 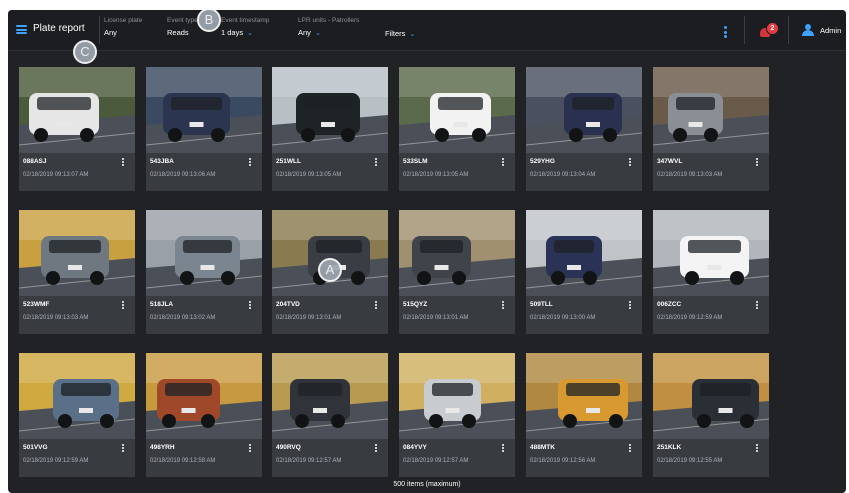 I want to click on plate-number: 251WLL, so click(x=288, y=161).